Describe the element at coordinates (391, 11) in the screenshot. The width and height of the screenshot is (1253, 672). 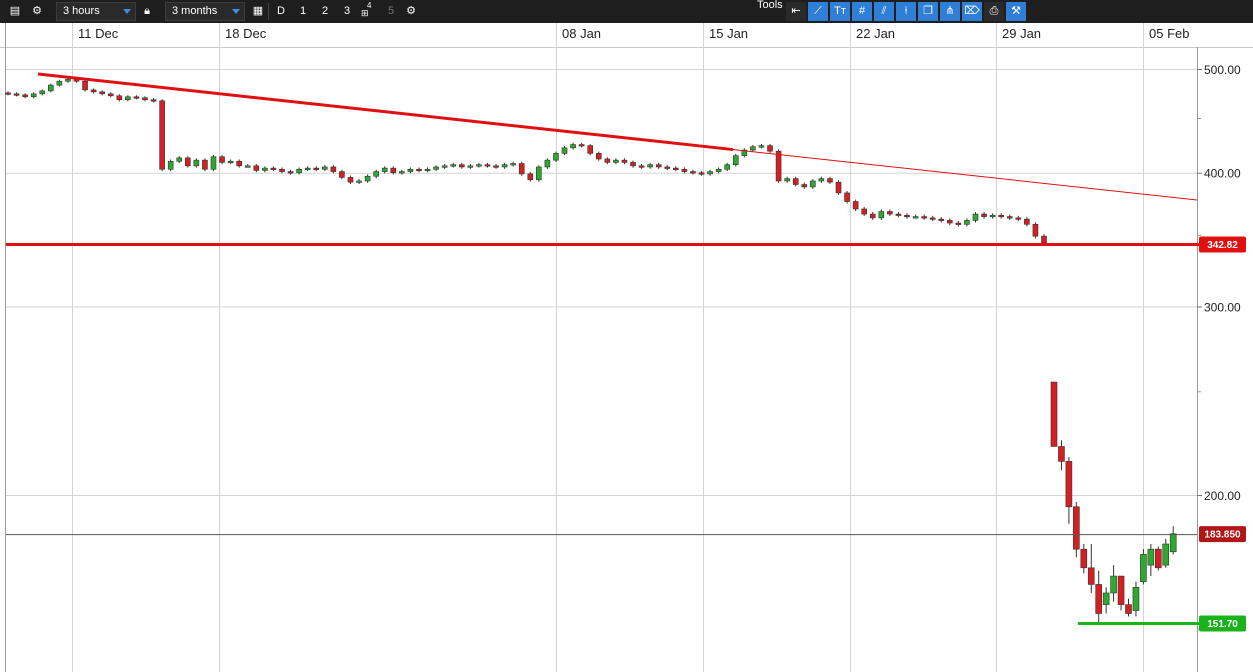
I see `period-button-5: 5` at that location.